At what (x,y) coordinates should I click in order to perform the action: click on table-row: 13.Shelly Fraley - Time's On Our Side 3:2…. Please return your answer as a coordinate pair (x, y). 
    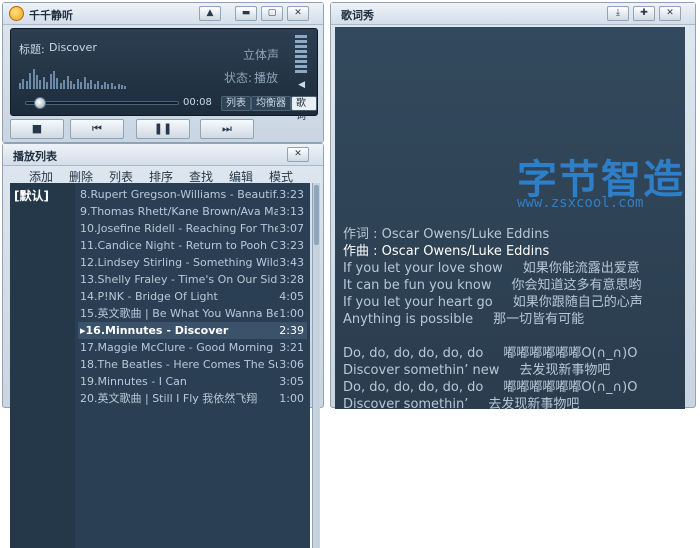
    Looking at the image, I should click on (192, 279).